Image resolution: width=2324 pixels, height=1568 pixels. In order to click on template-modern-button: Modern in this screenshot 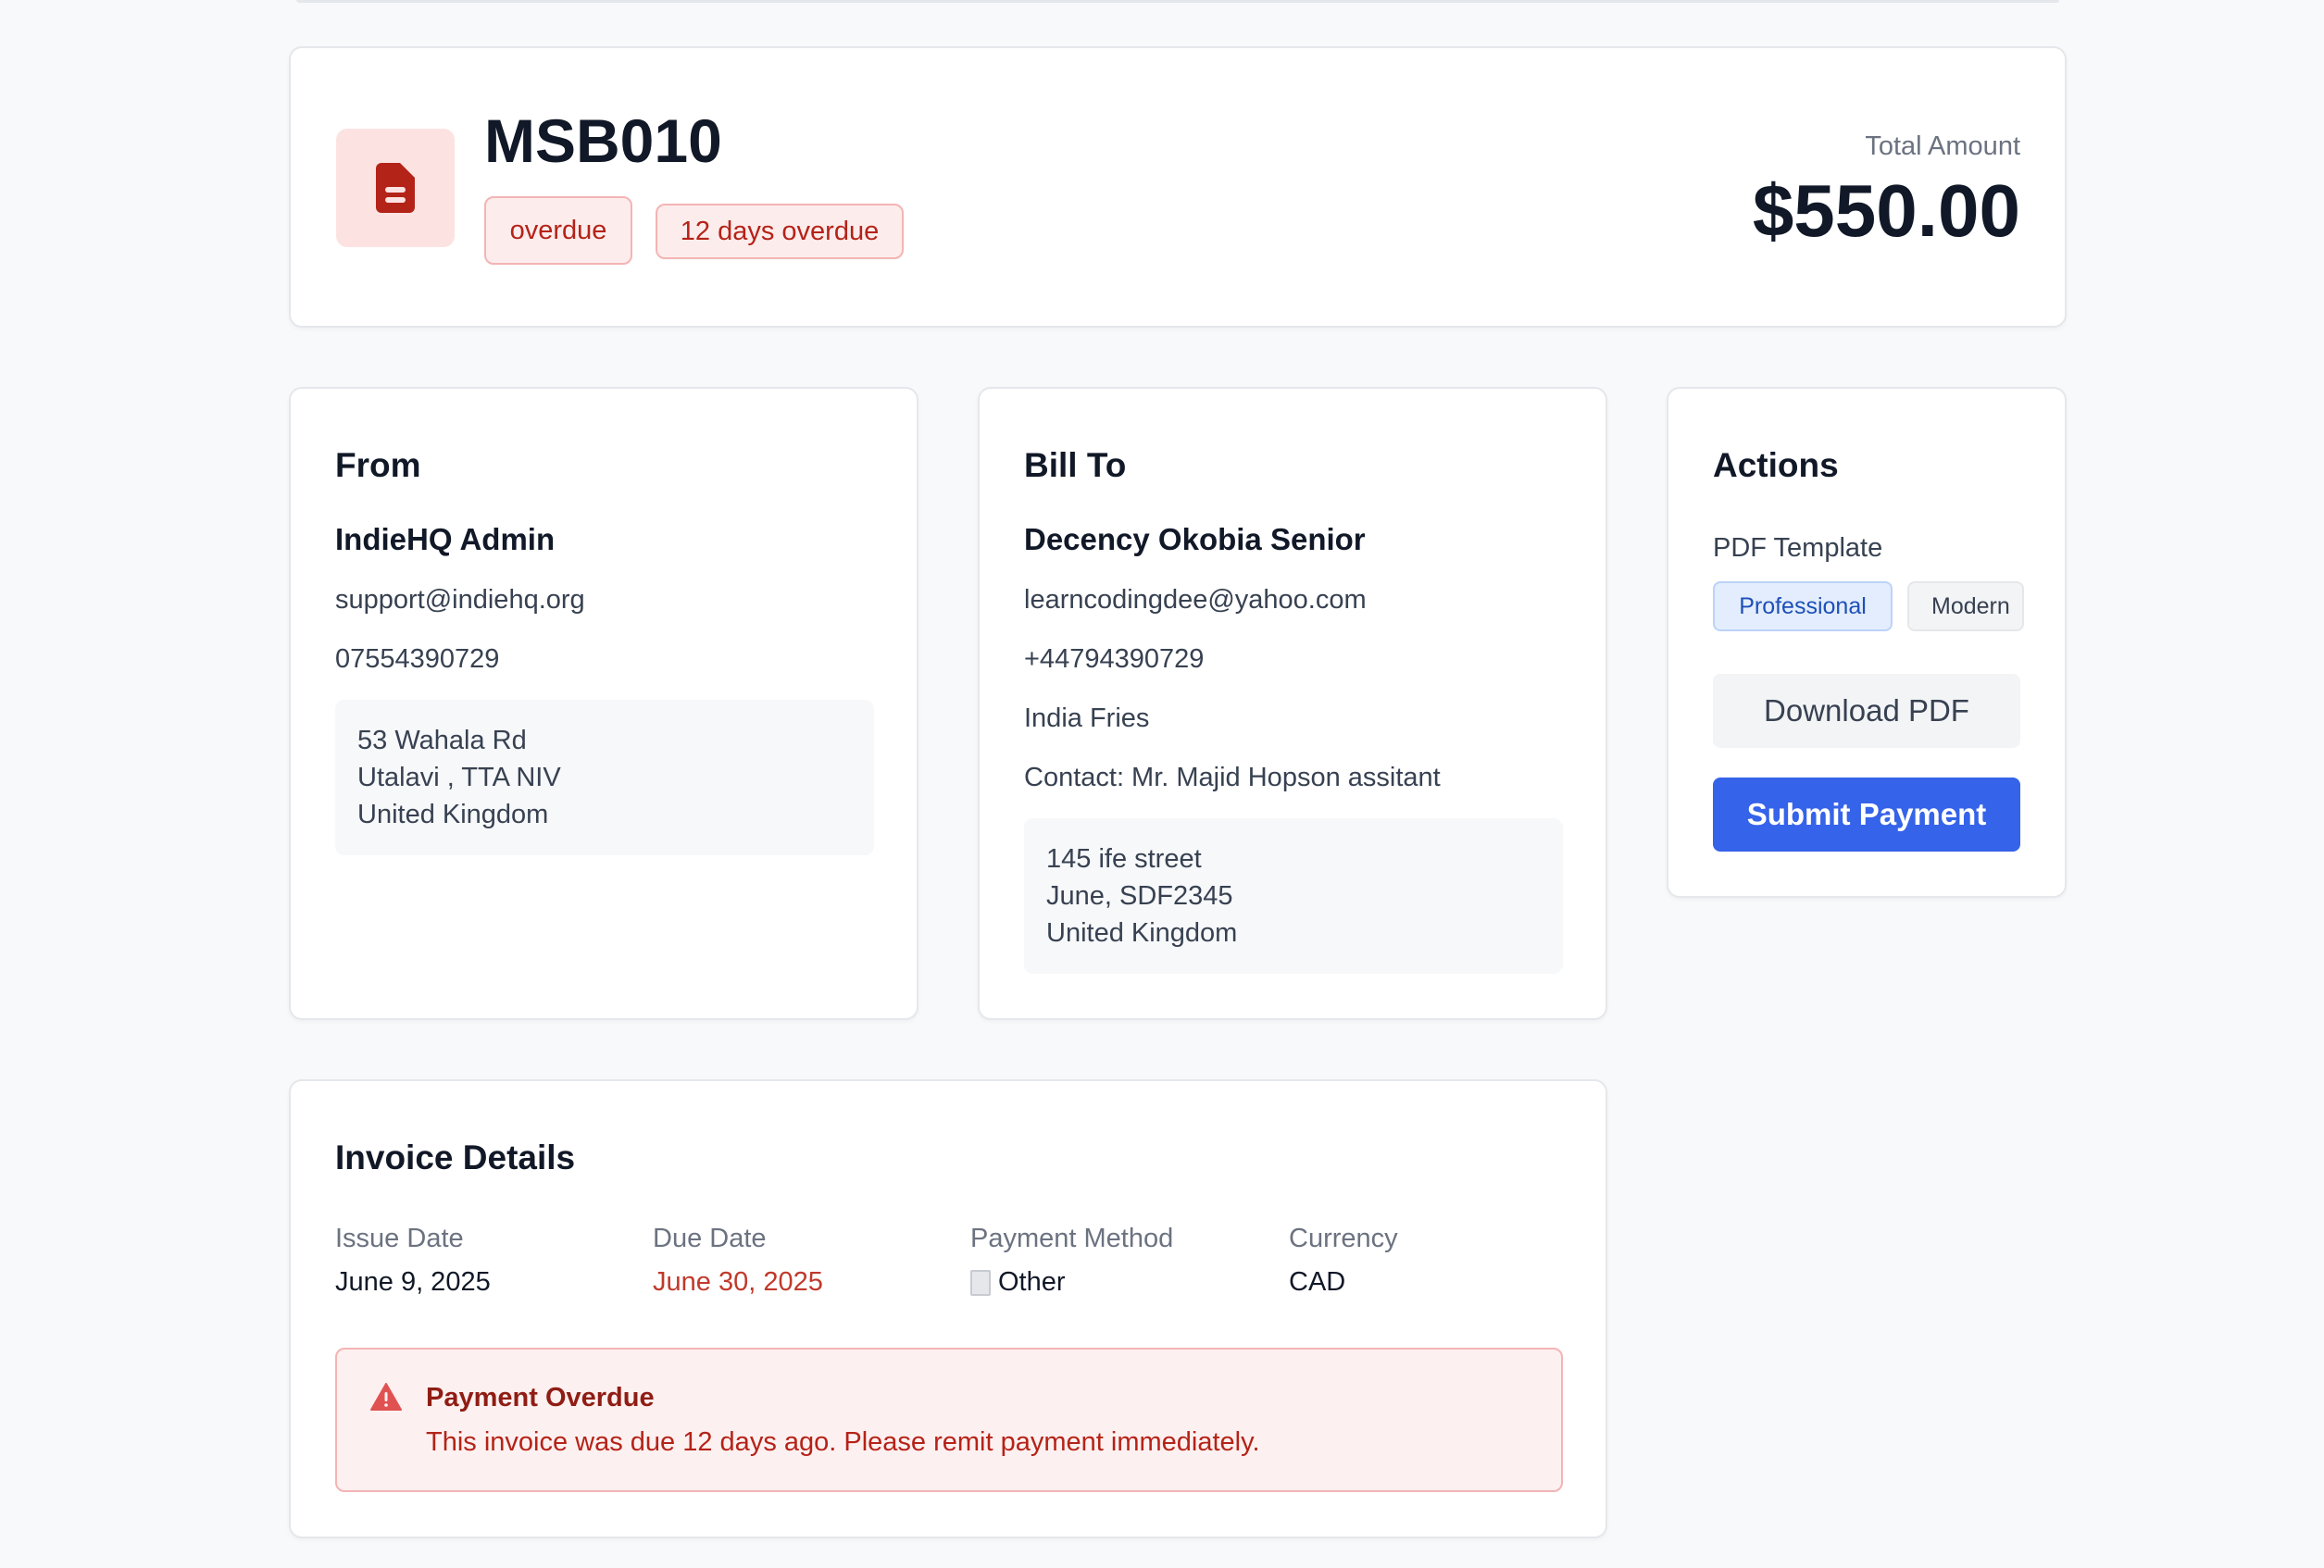, I will do `click(1965, 606)`.